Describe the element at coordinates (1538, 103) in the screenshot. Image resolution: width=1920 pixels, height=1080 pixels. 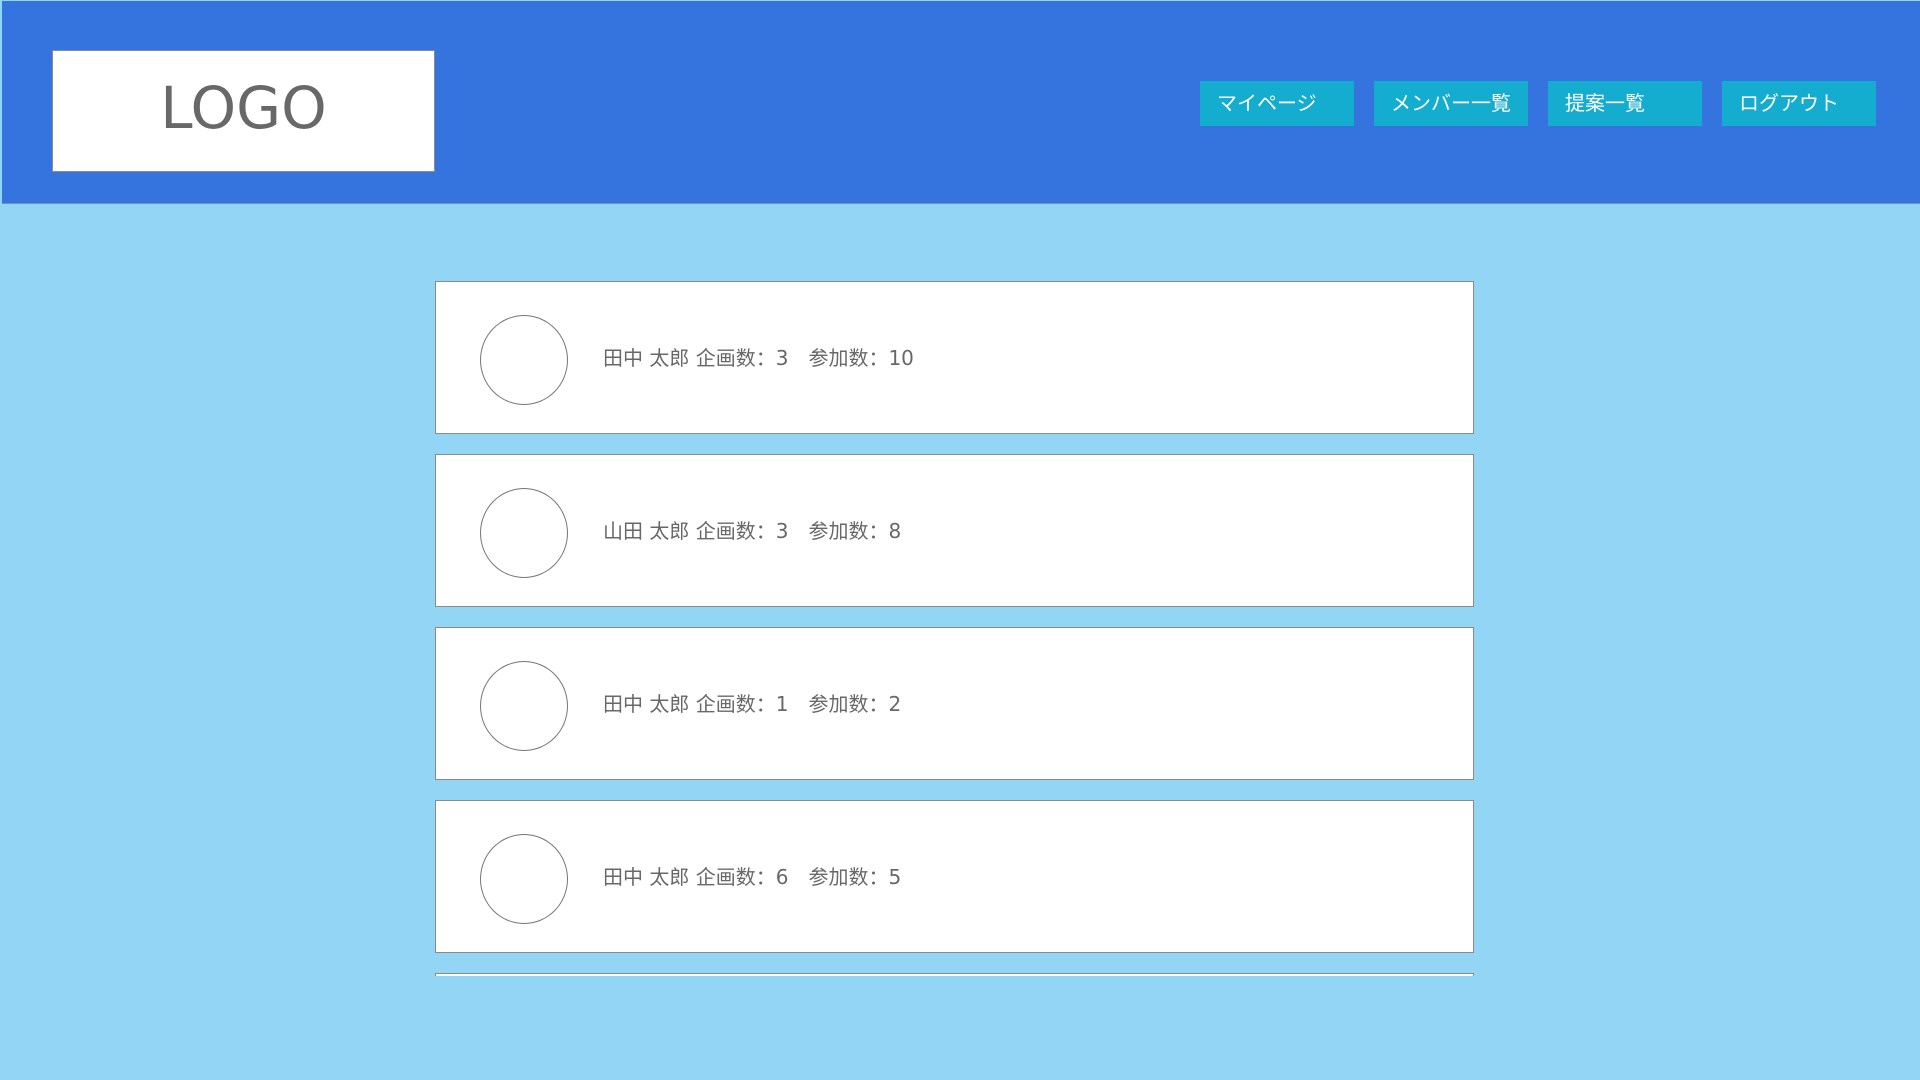
I see `main-navigation: マイページ メンバー一覧 提案一覧 ログアウト` at that location.